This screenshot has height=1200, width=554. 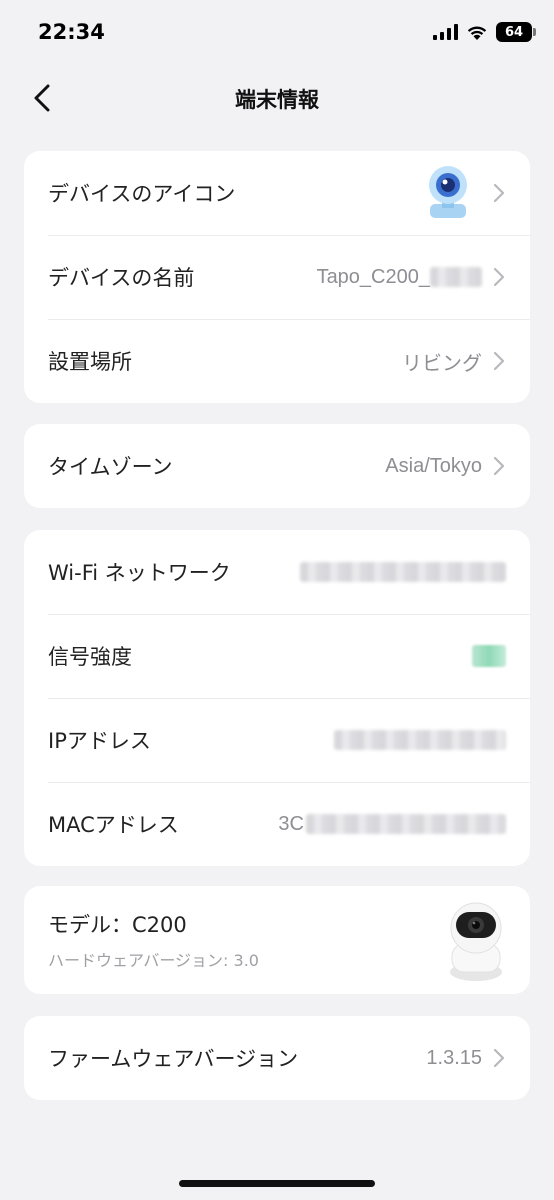 What do you see at coordinates (90, 362) in the screenshot?
I see `location-label: 設置場所` at bounding box center [90, 362].